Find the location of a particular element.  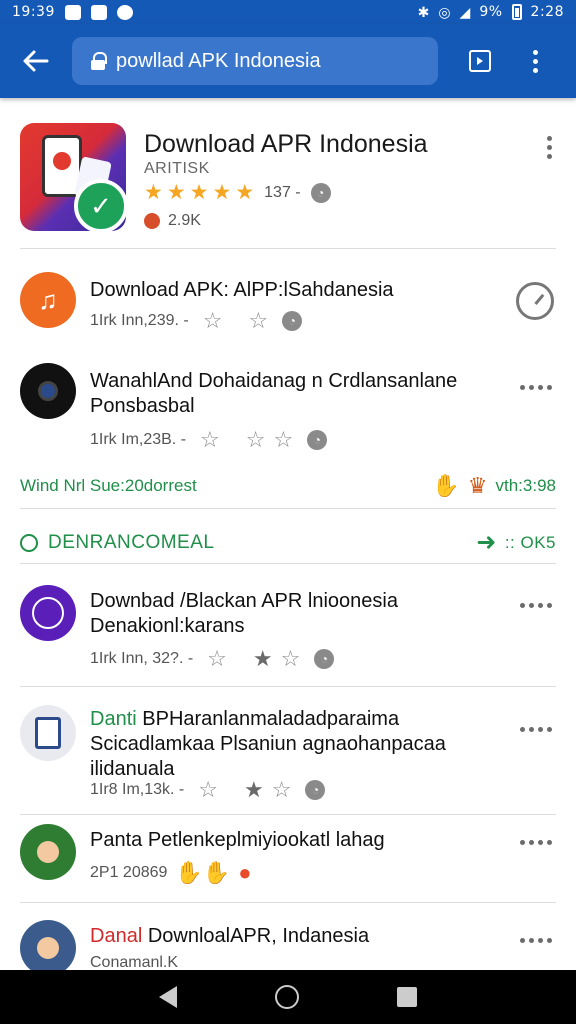

list-item: Danal DownloalAPR, Indanesia Conamanl.K is located at coordinates (288, 940).